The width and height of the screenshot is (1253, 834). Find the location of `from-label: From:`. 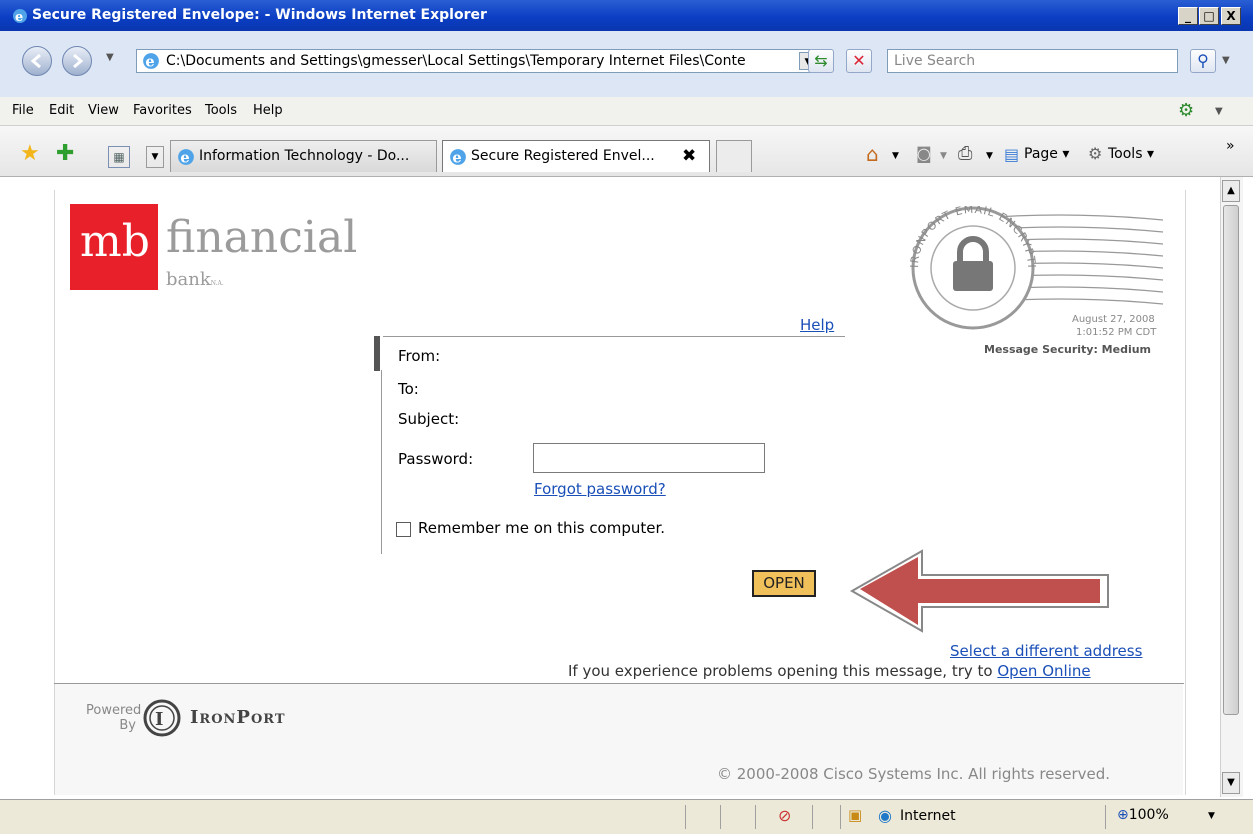

from-label: From: is located at coordinates (419, 356).